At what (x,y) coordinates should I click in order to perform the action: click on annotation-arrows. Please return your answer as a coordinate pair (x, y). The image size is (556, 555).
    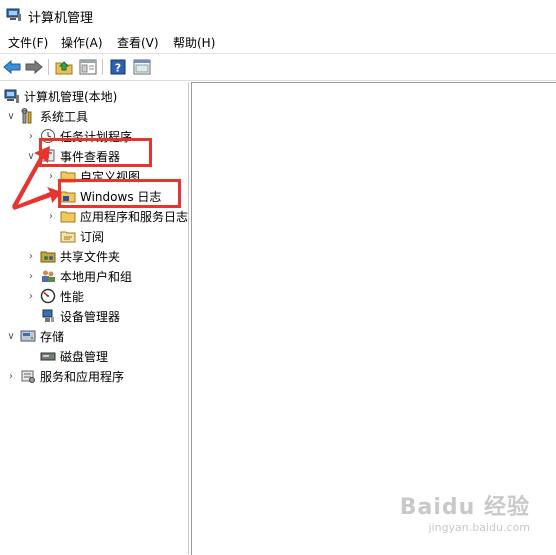
    Looking at the image, I should click on (37, 178).